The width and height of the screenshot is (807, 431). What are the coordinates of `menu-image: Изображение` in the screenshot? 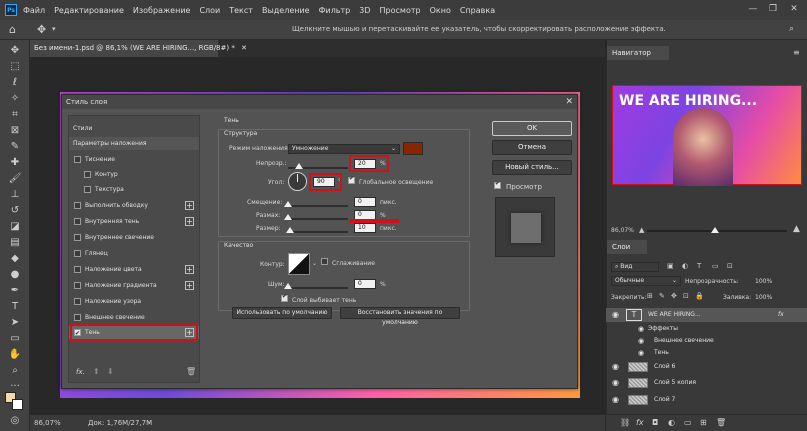 It's located at (162, 10).